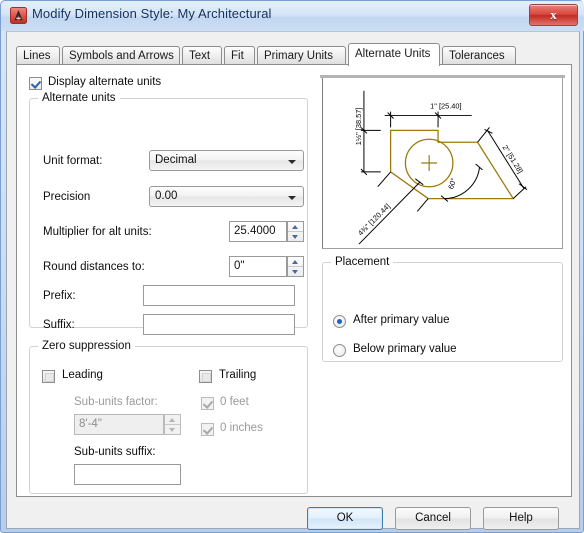  What do you see at coordinates (48, 376) in the screenshot?
I see `leading-checkbox` at bounding box center [48, 376].